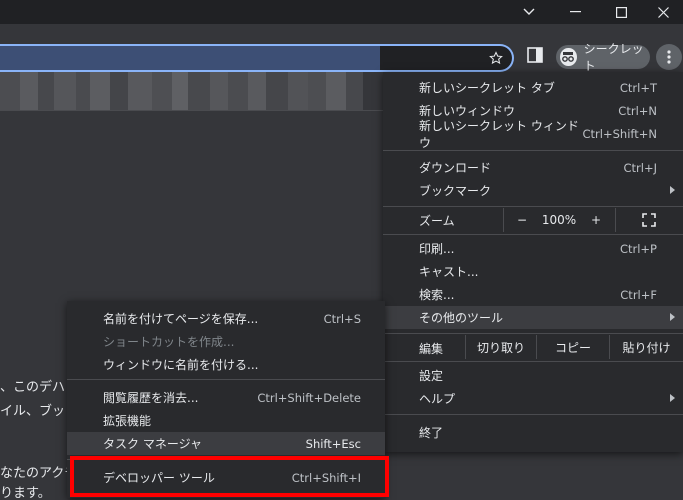  What do you see at coordinates (619, 133) in the screenshot?
I see `menu-item-shortcut: Ctrl+Shift+N` at bounding box center [619, 133].